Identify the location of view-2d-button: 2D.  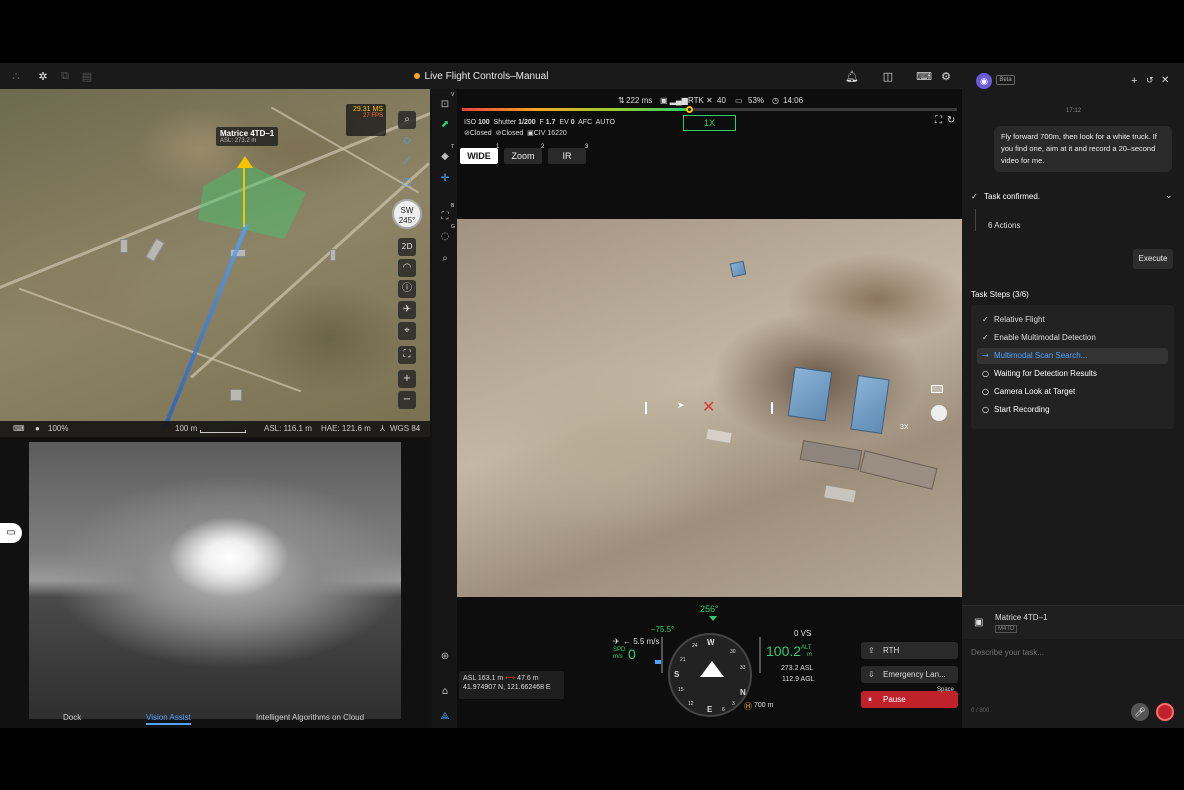
(407, 247).